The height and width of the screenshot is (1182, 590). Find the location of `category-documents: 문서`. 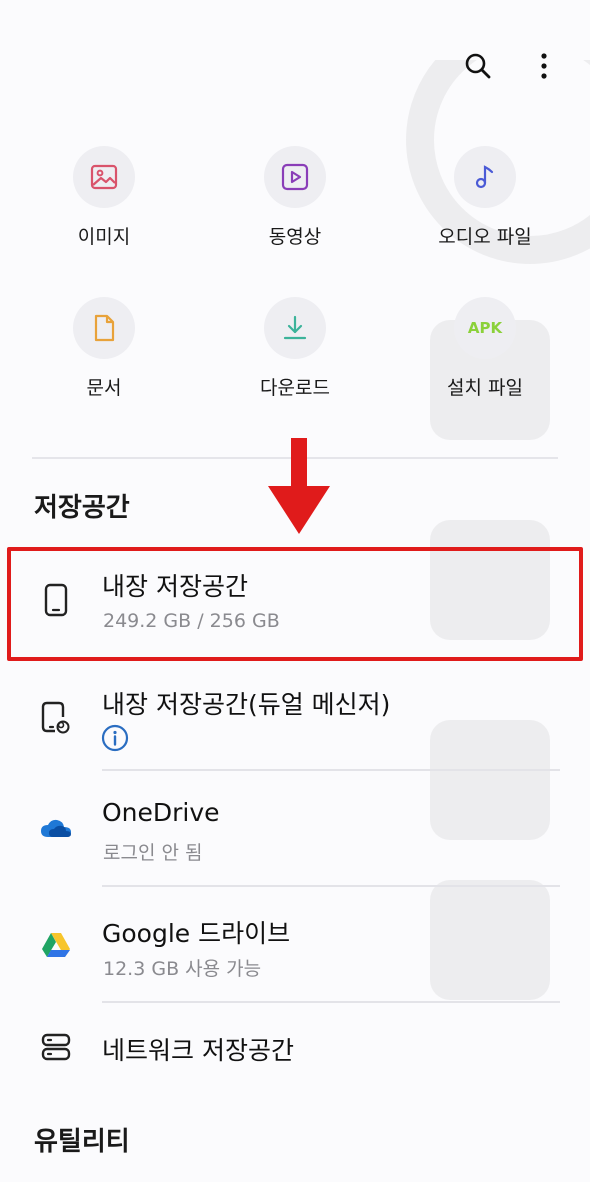

category-documents: 문서 is located at coordinates (104, 348).